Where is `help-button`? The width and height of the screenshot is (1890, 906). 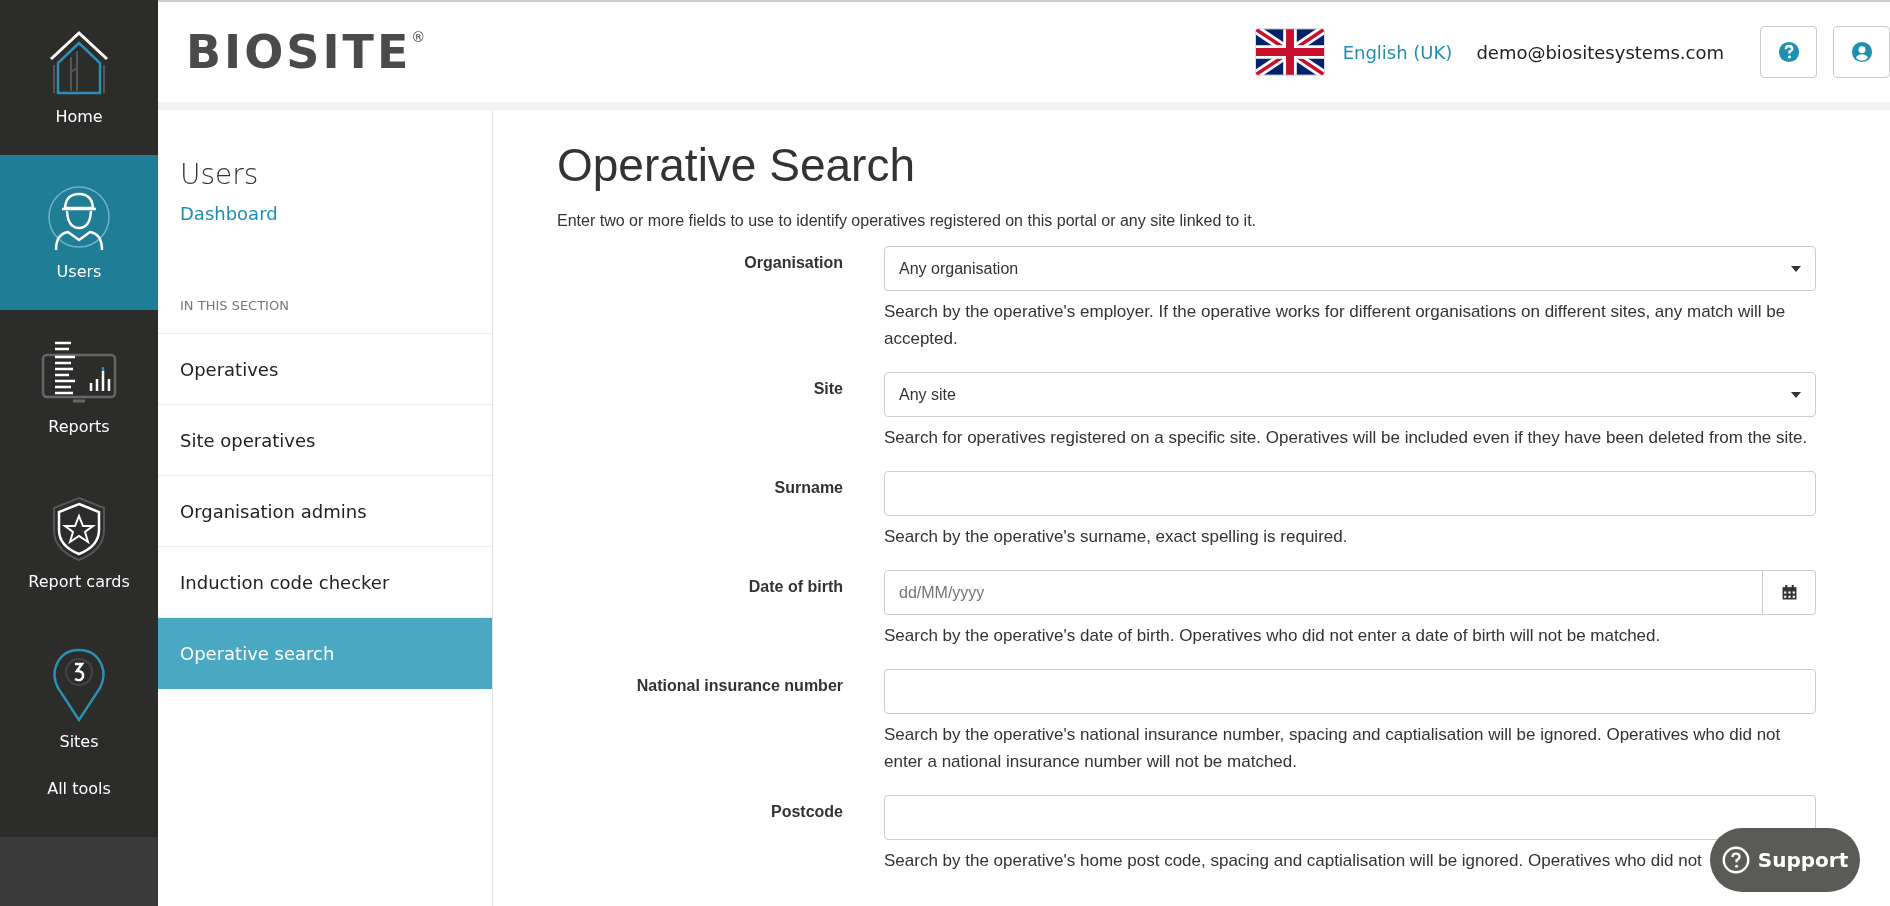 help-button is located at coordinates (1788, 52).